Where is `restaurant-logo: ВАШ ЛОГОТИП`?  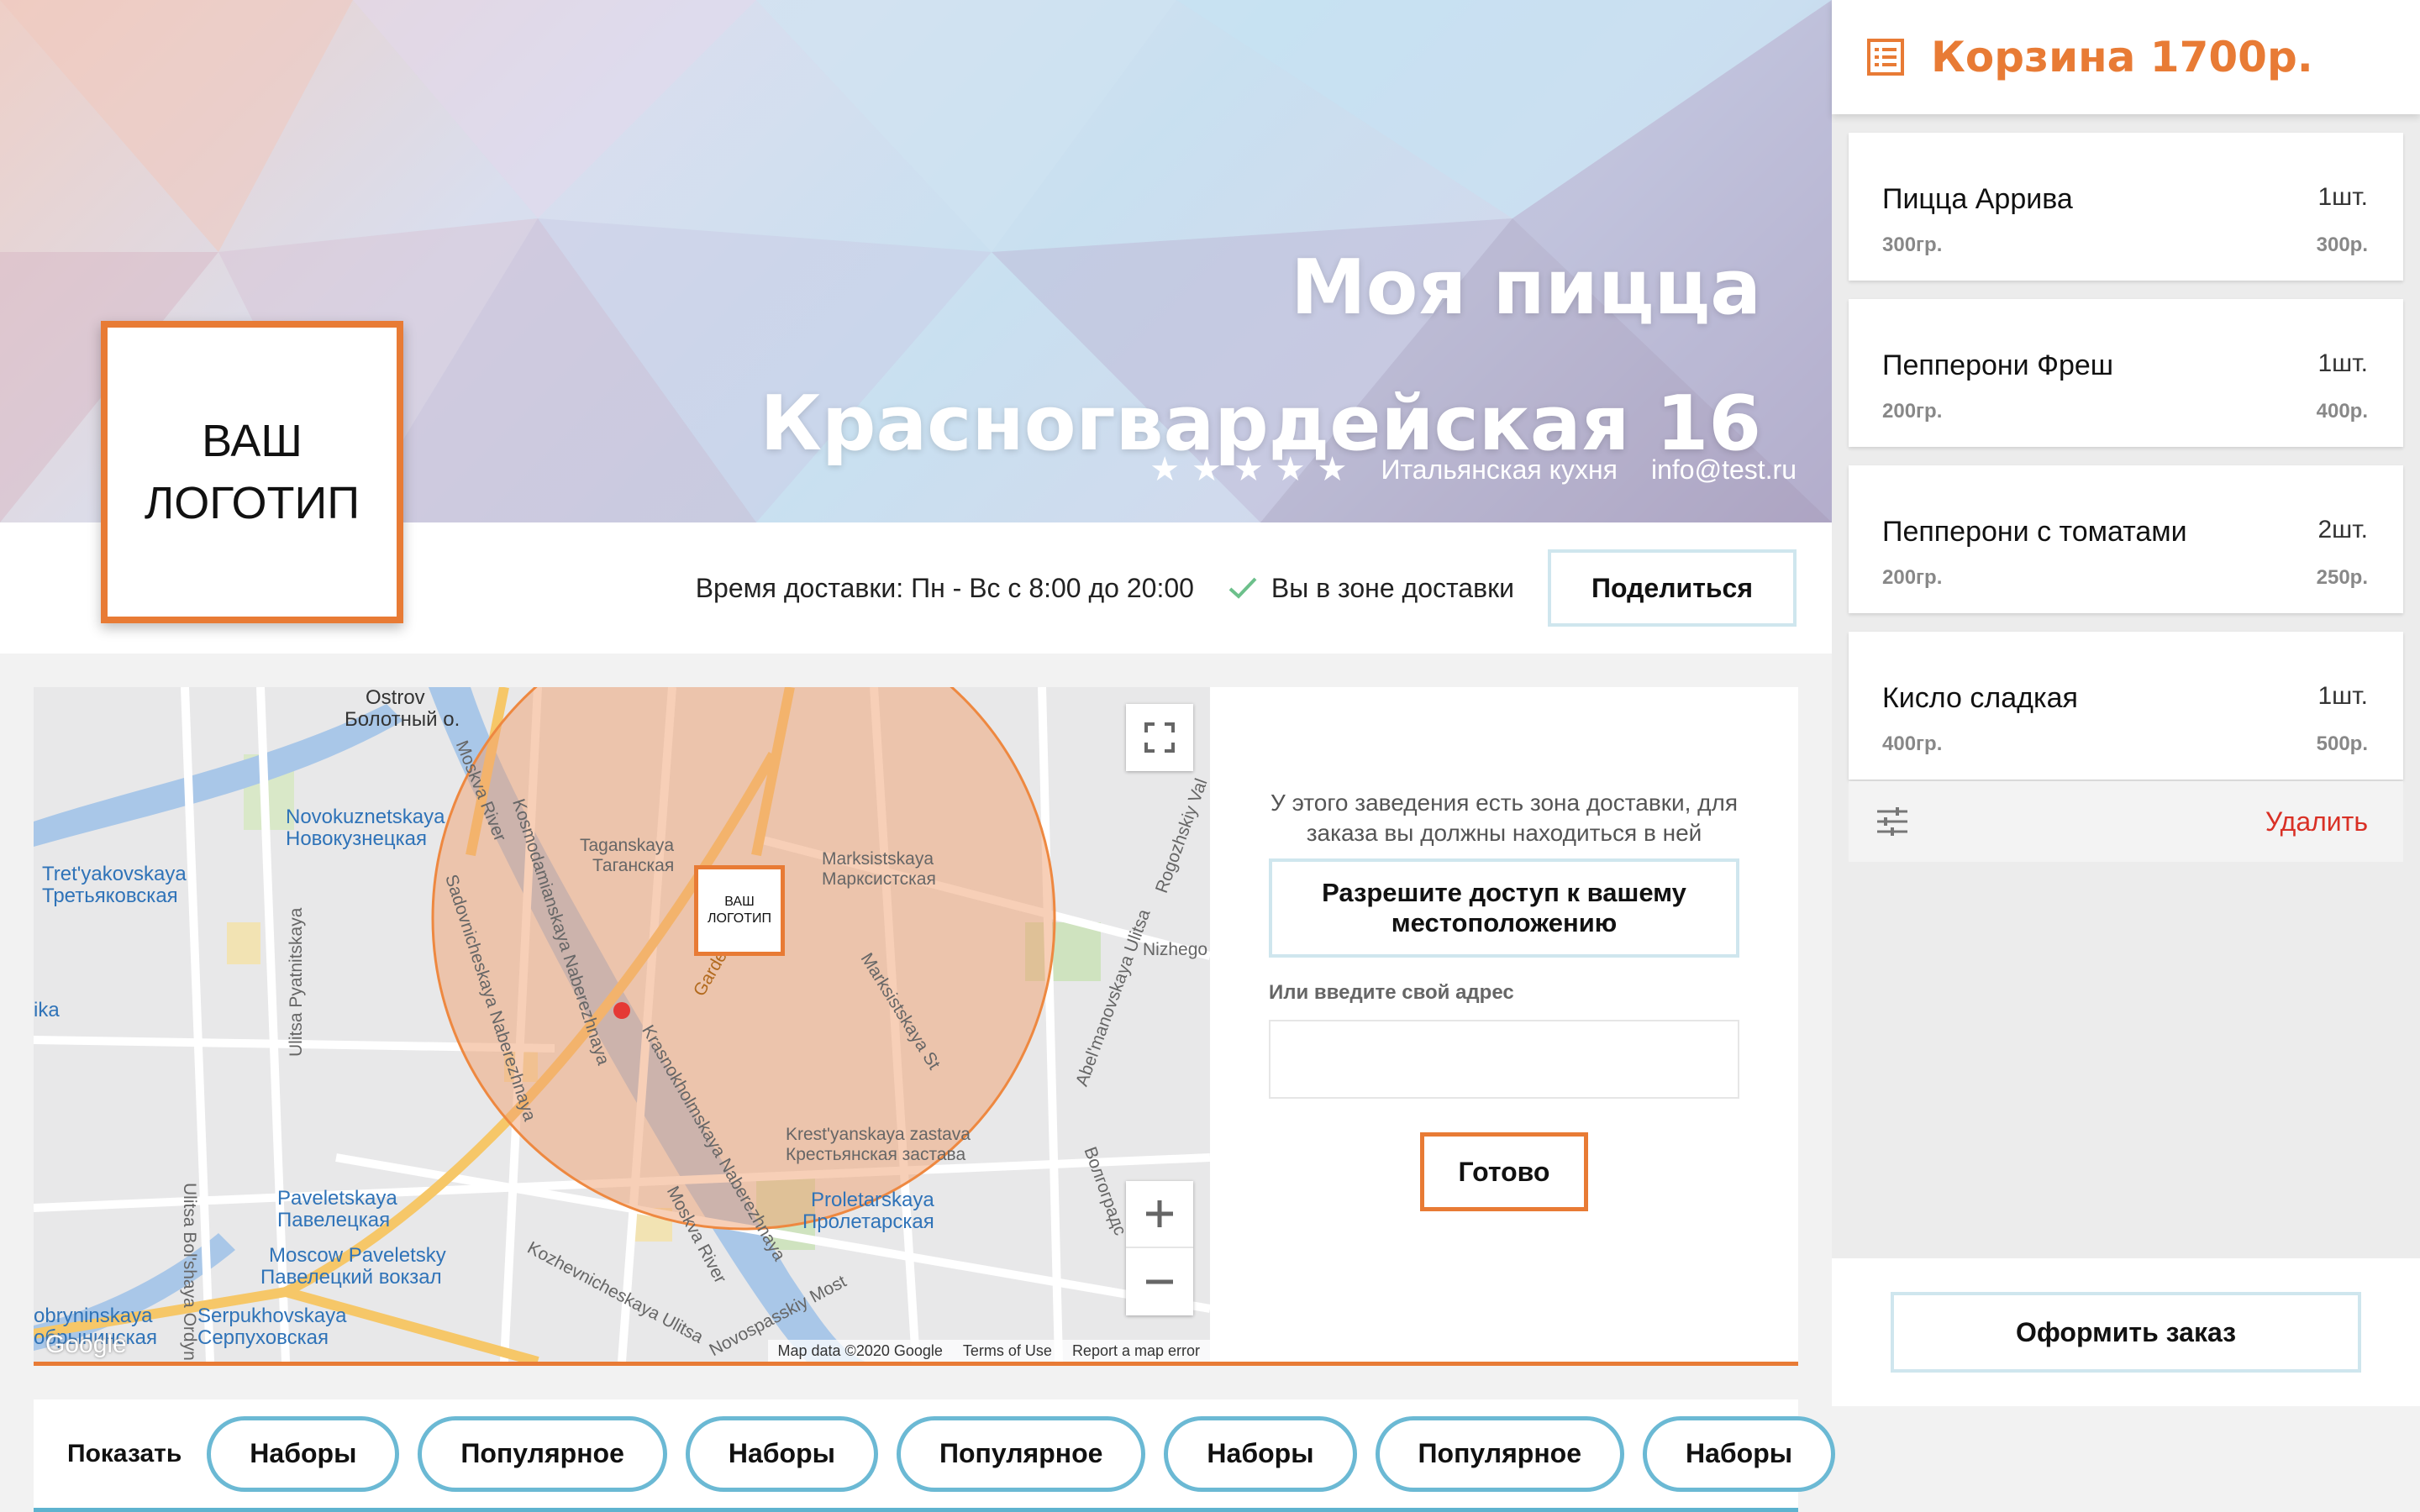
restaurant-logo: ВАШ ЛОГОТИП is located at coordinates (252, 472).